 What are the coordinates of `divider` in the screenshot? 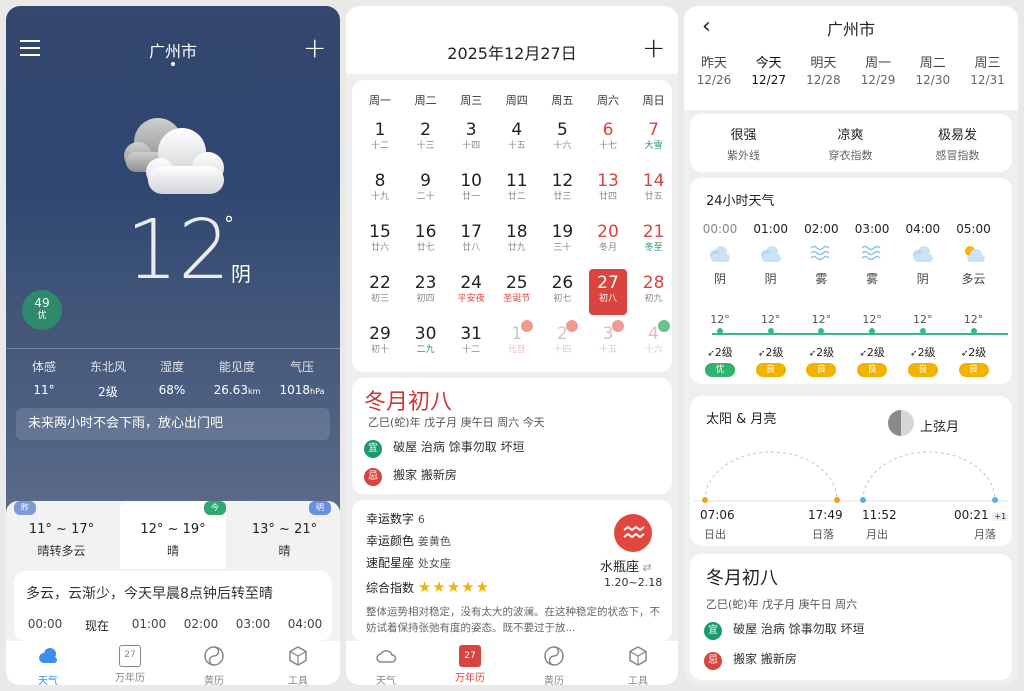 It's located at (173, 348).